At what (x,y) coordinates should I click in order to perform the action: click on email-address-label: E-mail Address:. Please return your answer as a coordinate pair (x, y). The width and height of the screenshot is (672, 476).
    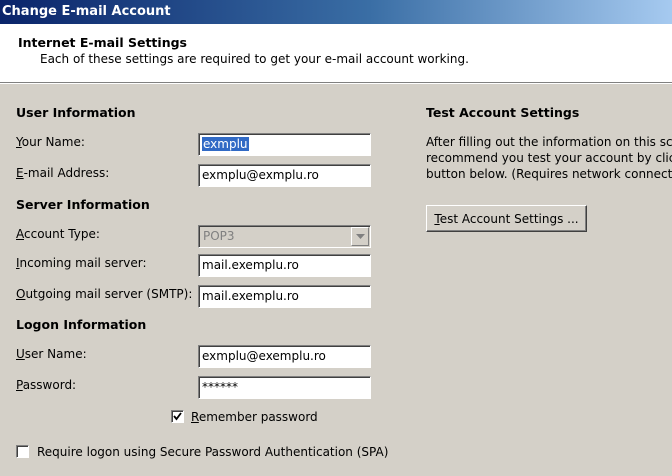
    Looking at the image, I should click on (63, 173).